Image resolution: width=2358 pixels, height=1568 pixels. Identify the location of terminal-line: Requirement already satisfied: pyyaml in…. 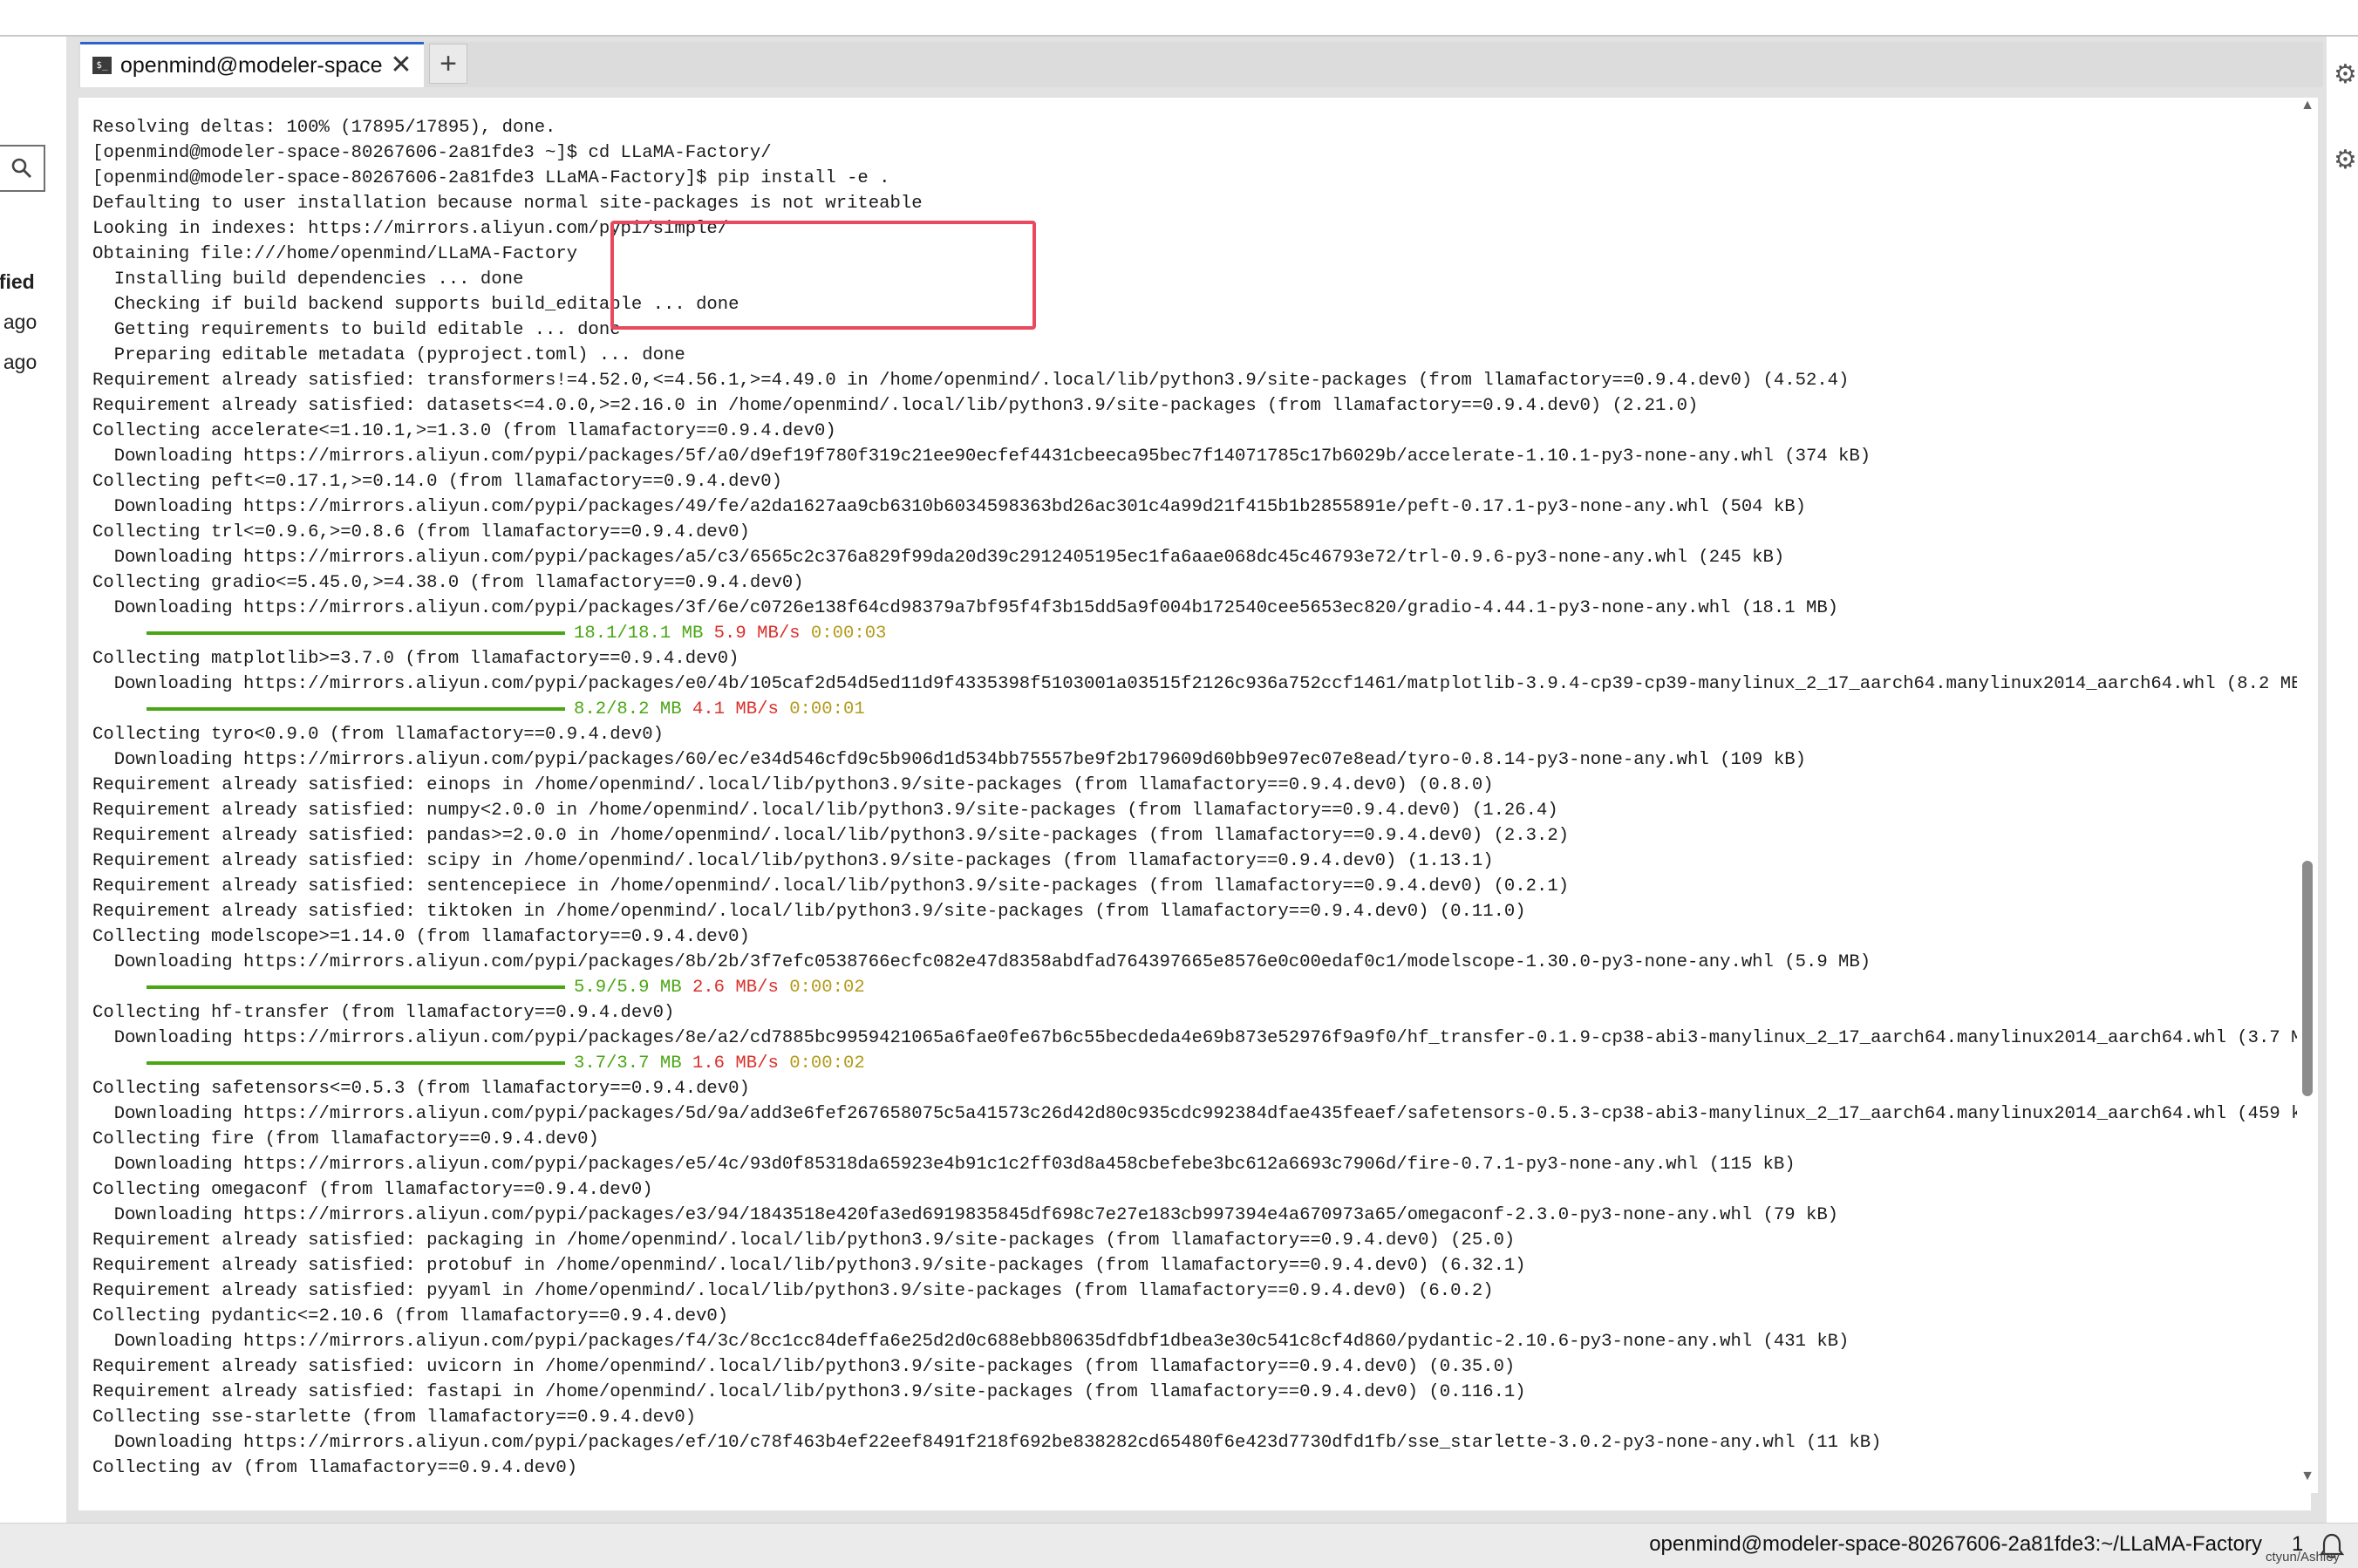
(793, 1291).